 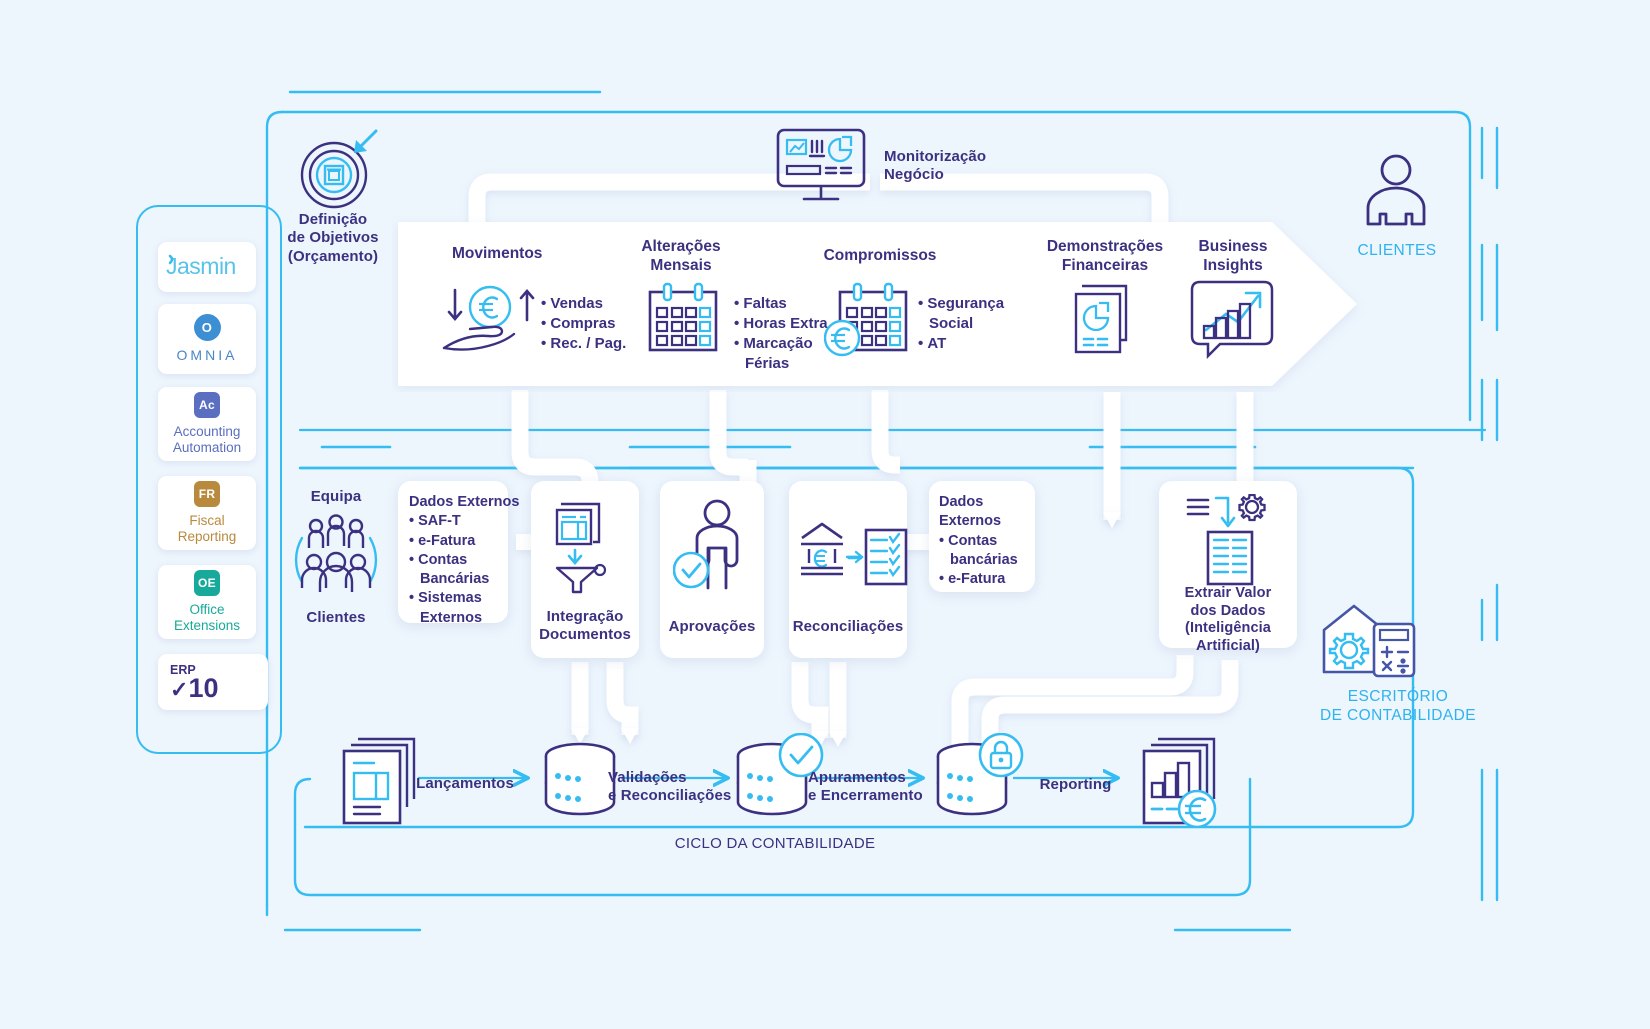 I want to click on calendar-icon, so click(x=683, y=317).